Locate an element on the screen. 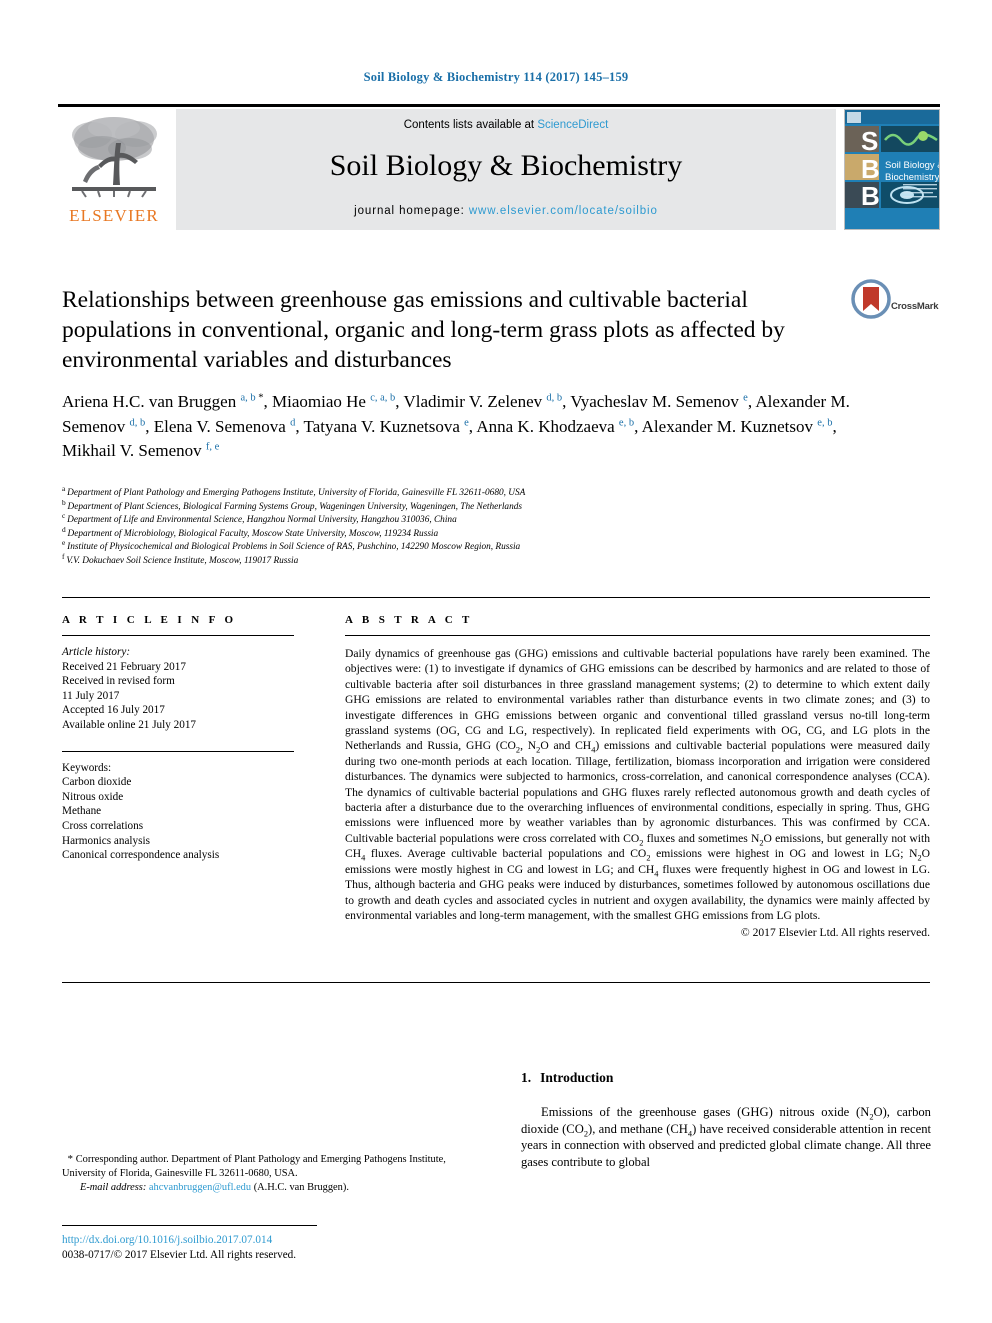  keyword-item: Nitrous oxide is located at coordinates (93, 796).